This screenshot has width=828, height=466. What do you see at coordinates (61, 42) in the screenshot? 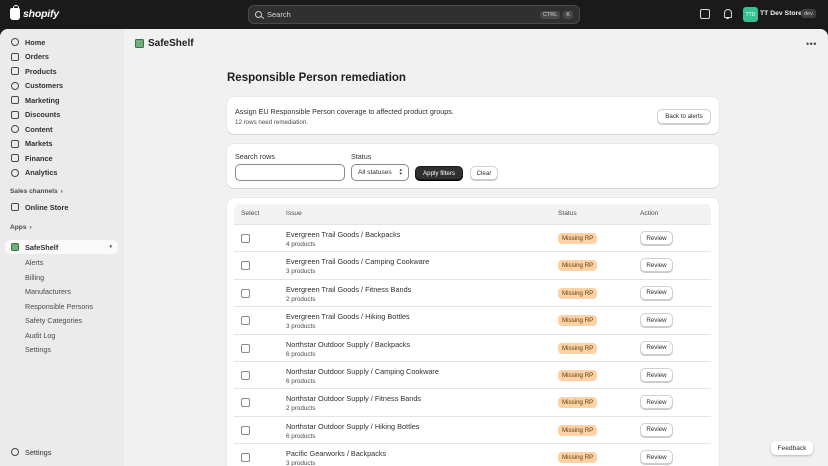
I see `sidebar-item-home: Home` at bounding box center [61, 42].